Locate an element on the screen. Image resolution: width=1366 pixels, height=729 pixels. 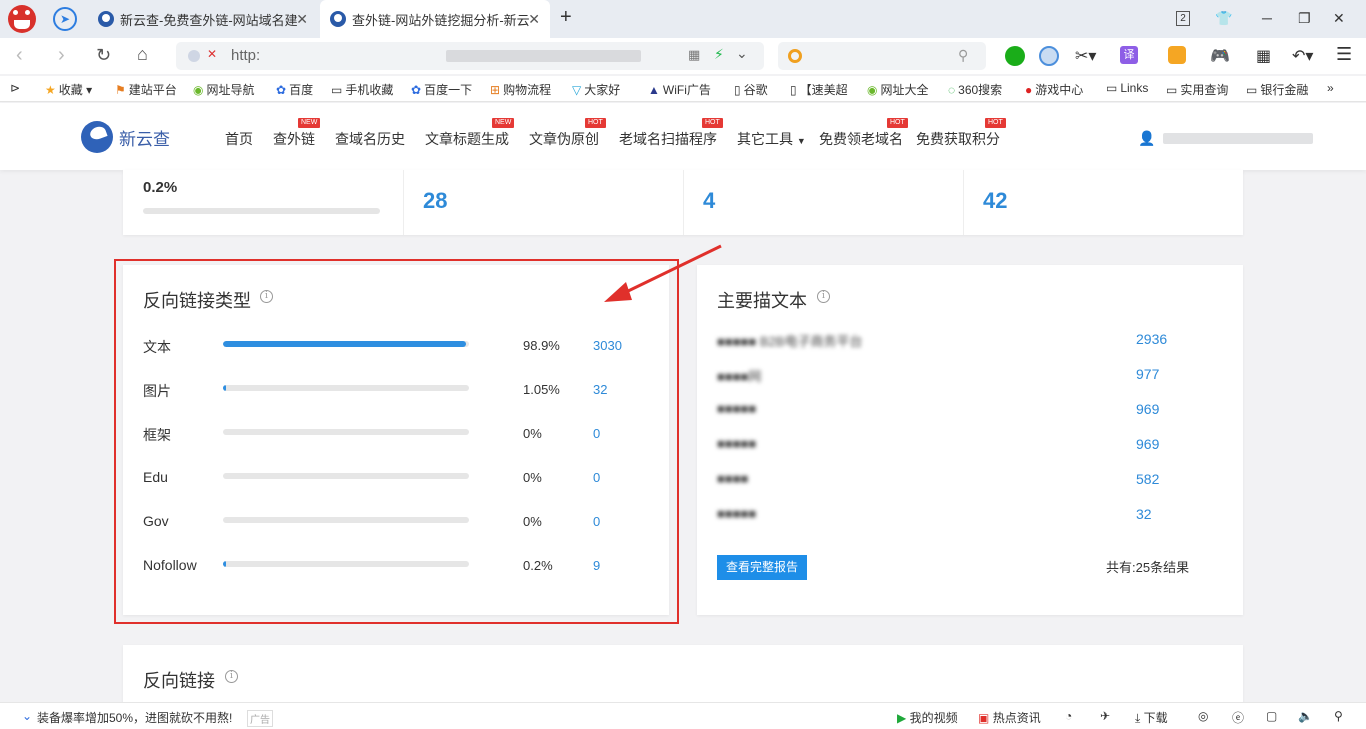
scissors-icon: ✂▾ is located at coordinates (1085, 56).